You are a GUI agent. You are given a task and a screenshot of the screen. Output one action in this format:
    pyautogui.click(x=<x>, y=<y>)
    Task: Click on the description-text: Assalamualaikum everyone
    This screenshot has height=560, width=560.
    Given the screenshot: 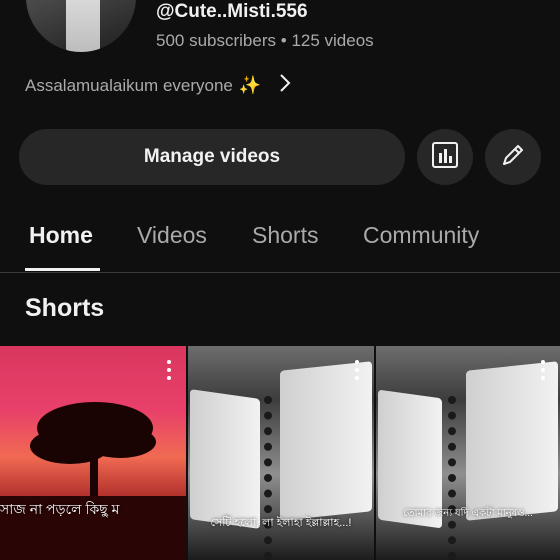 What is the action you would take?
    pyautogui.click(x=129, y=85)
    